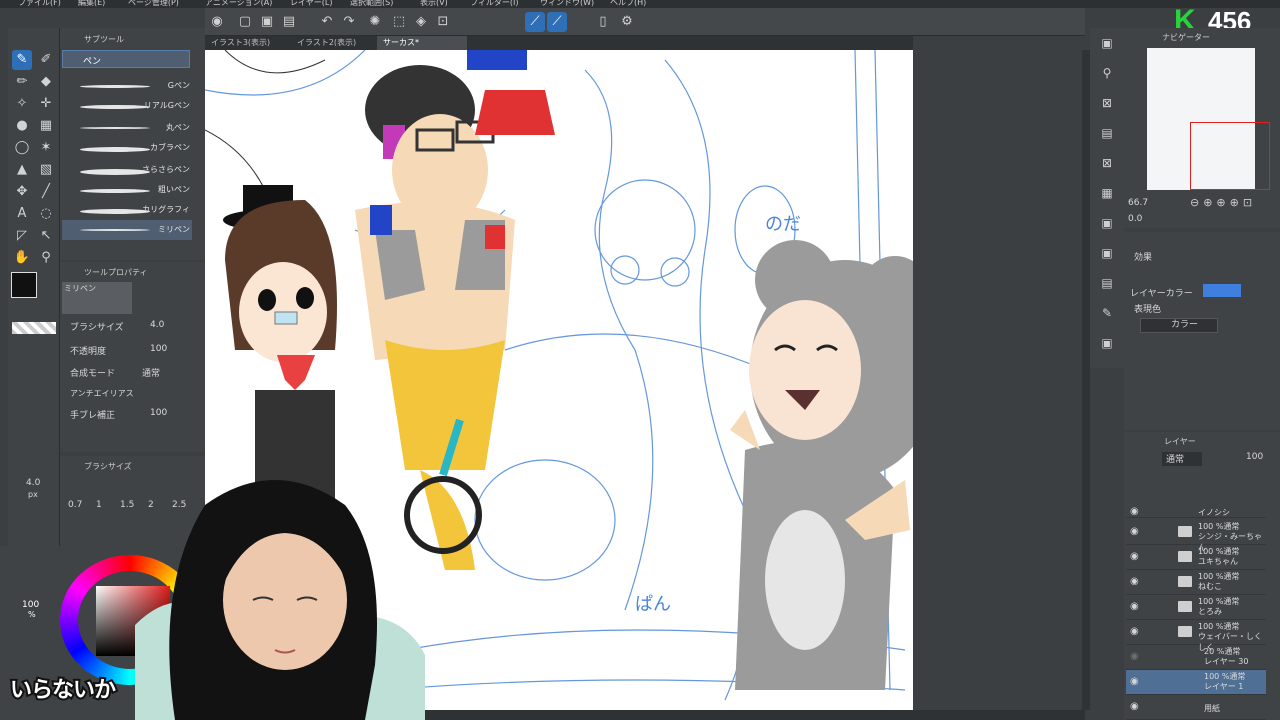  Describe the element at coordinates (289, 22) in the screenshot. I see `save-icon: ▤` at that location.